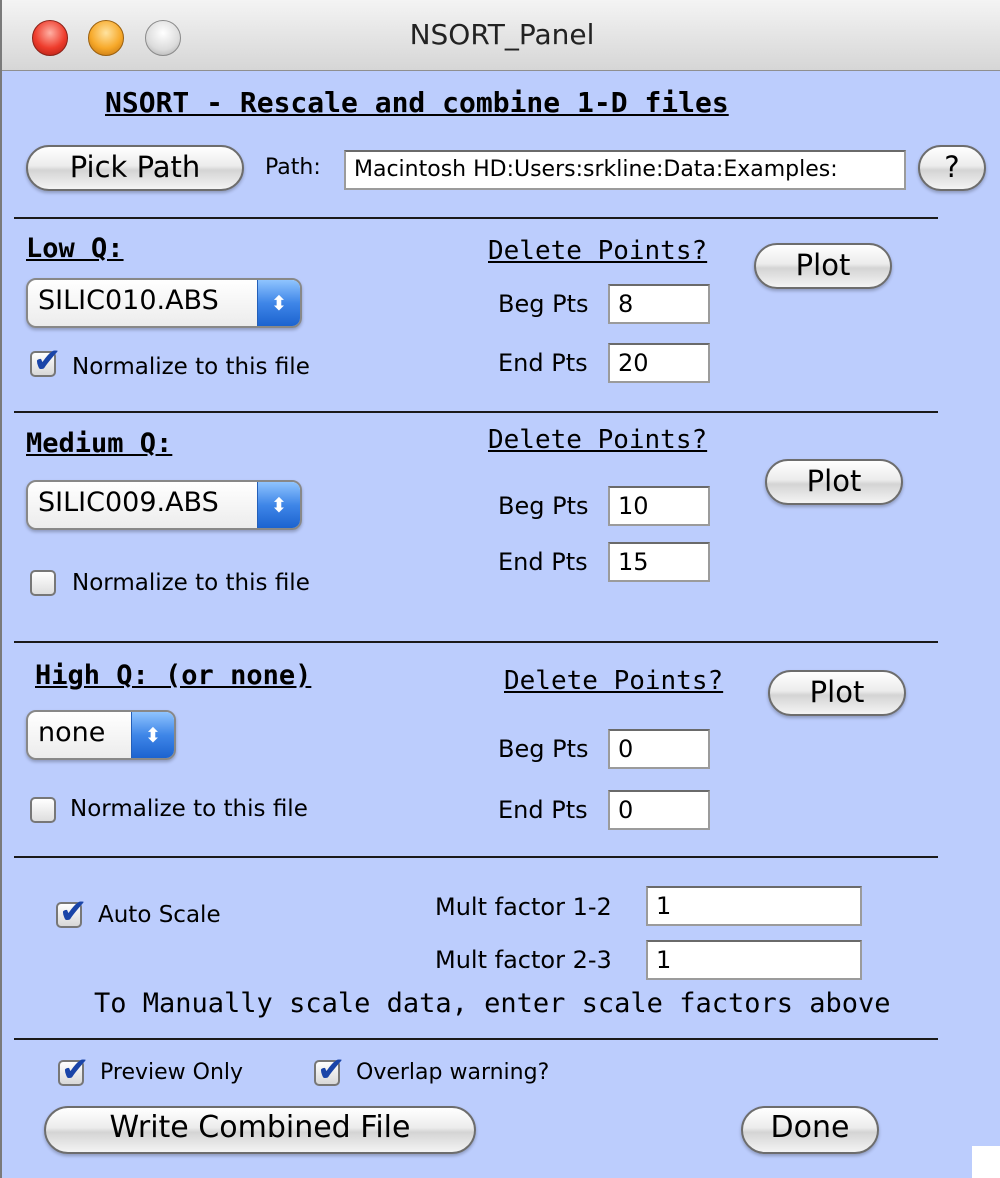 Image resolution: width=1000 pixels, height=1178 pixels. What do you see at coordinates (417, 102) in the screenshot?
I see `panel-title: NSORT - Rescale and combine 1-D files` at bounding box center [417, 102].